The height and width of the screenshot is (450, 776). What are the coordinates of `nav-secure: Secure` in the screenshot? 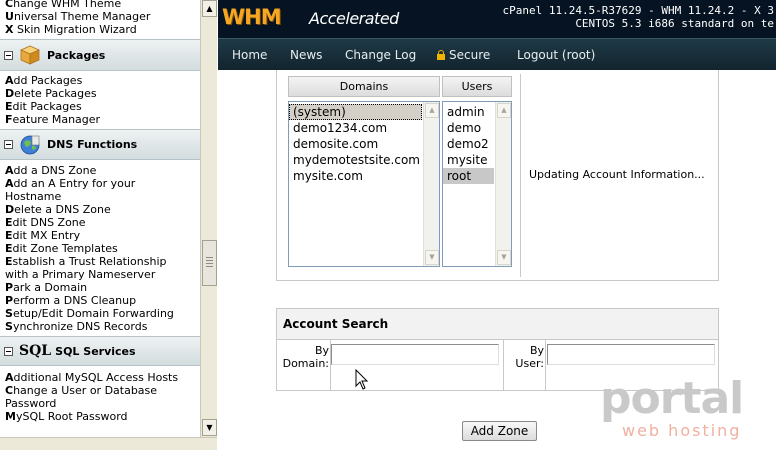 It's located at (463, 55).